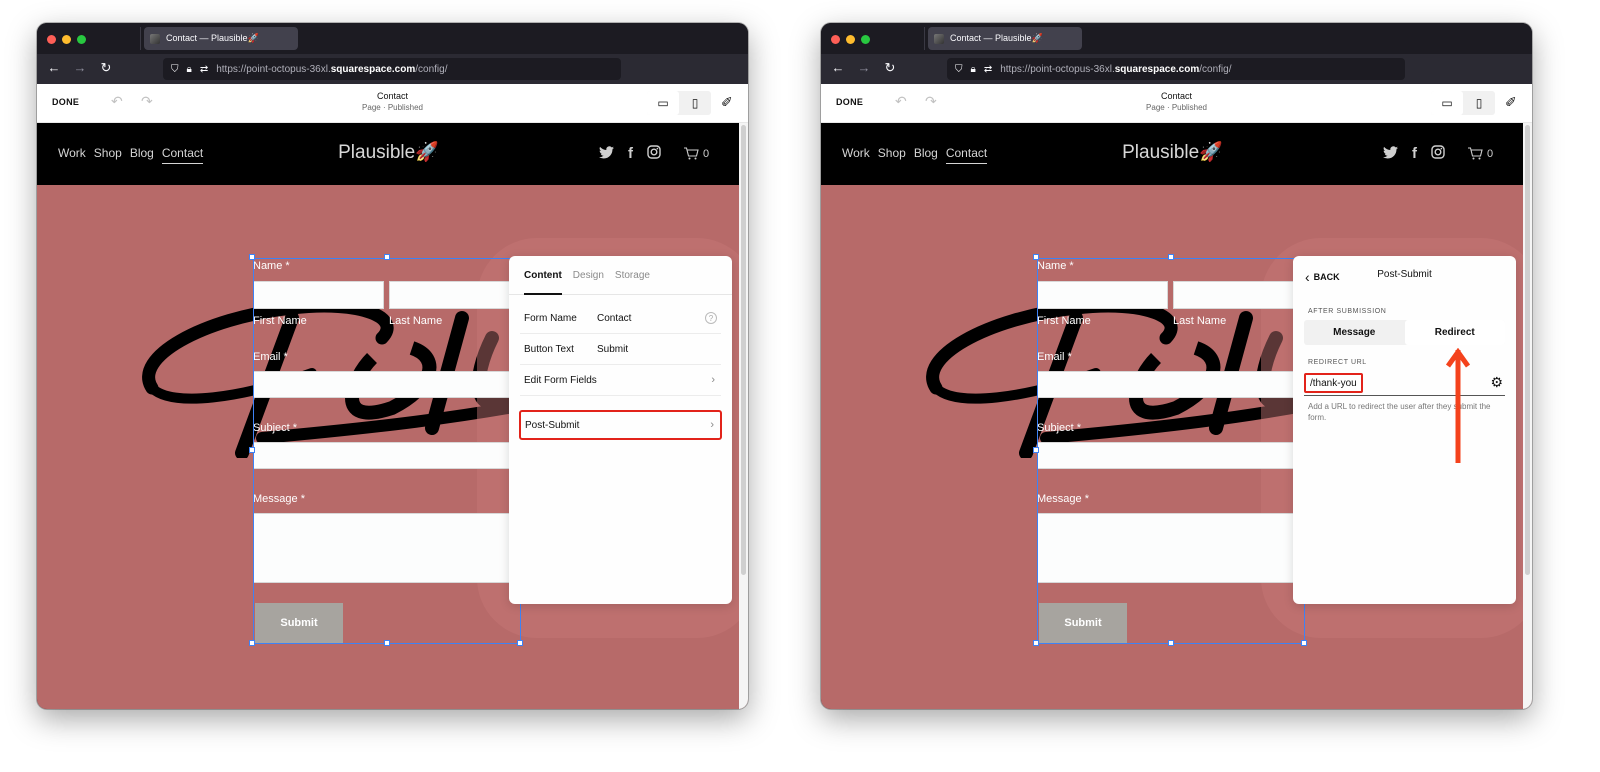 The height and width of the screenshot is (772, 1600). Describe the element at coordinates (620, 425) in the screenshot. I see `post-submit-row: Post-Submit ›` at that location.